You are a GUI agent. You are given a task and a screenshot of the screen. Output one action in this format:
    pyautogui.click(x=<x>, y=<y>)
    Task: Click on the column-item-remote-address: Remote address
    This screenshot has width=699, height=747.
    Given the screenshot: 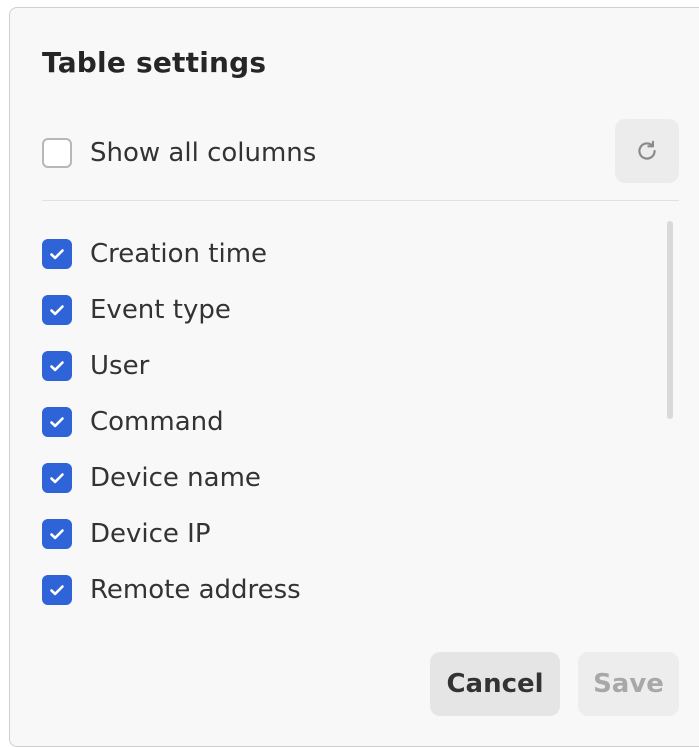 What is the action you would take?
    pyautogui.click(x=322, y=590)
    